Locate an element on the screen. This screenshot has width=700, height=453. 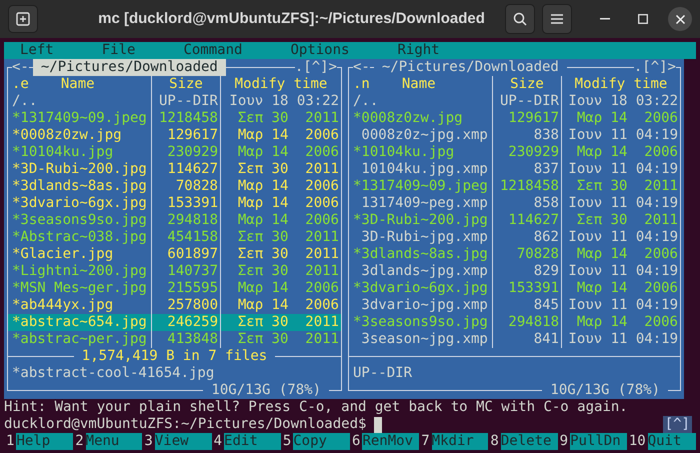
menu-button is located at coordinates (557, 19).